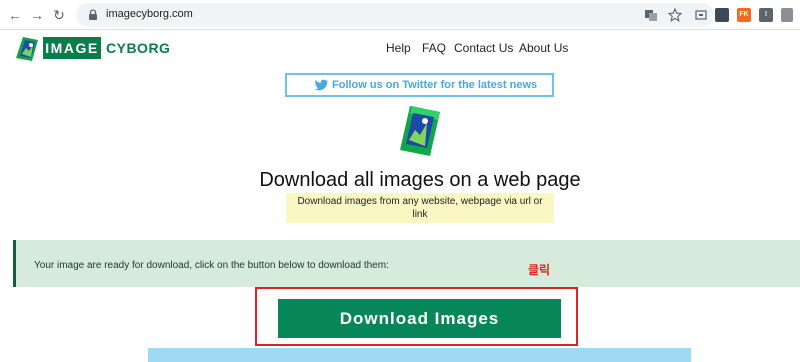  What do you see at coordinates (675, 15) in the screenshot?
I see `bookmark-star-icon` at bounding box center [675, 15].